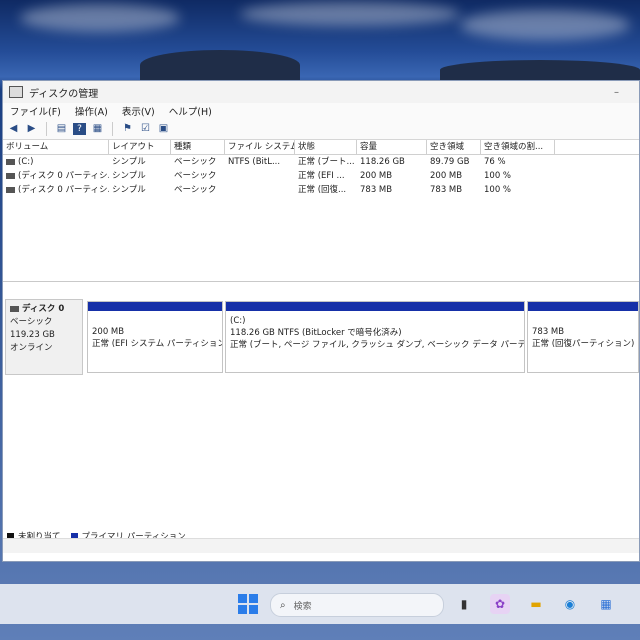 Image resolution: width=640 pixels, height=640 pixels. Describe the element at coordinates (163, 129) in the screenshot. I see `settings-list-icon: ▣` at that location.